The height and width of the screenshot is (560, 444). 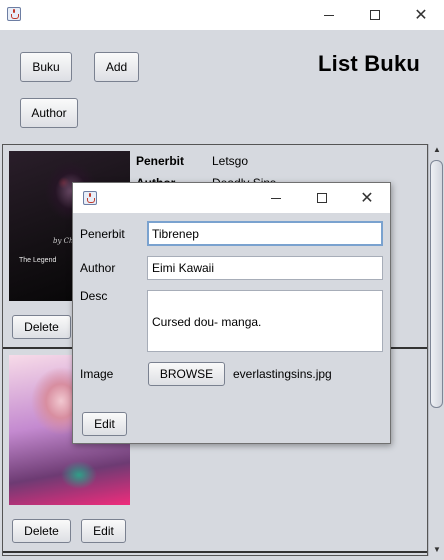 I want to click on image-filename: everlastingsins.jpg, so click(x=282, y=374).